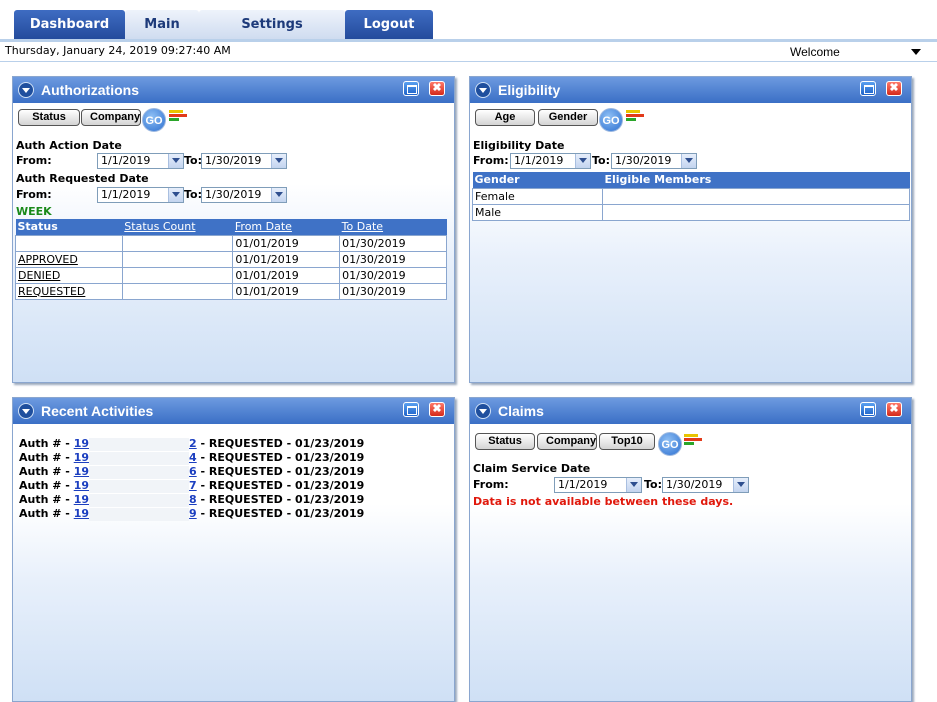 The width and height of the screenshot is (937, 702). I want to click on auth-link: 4, so click(193, 457).